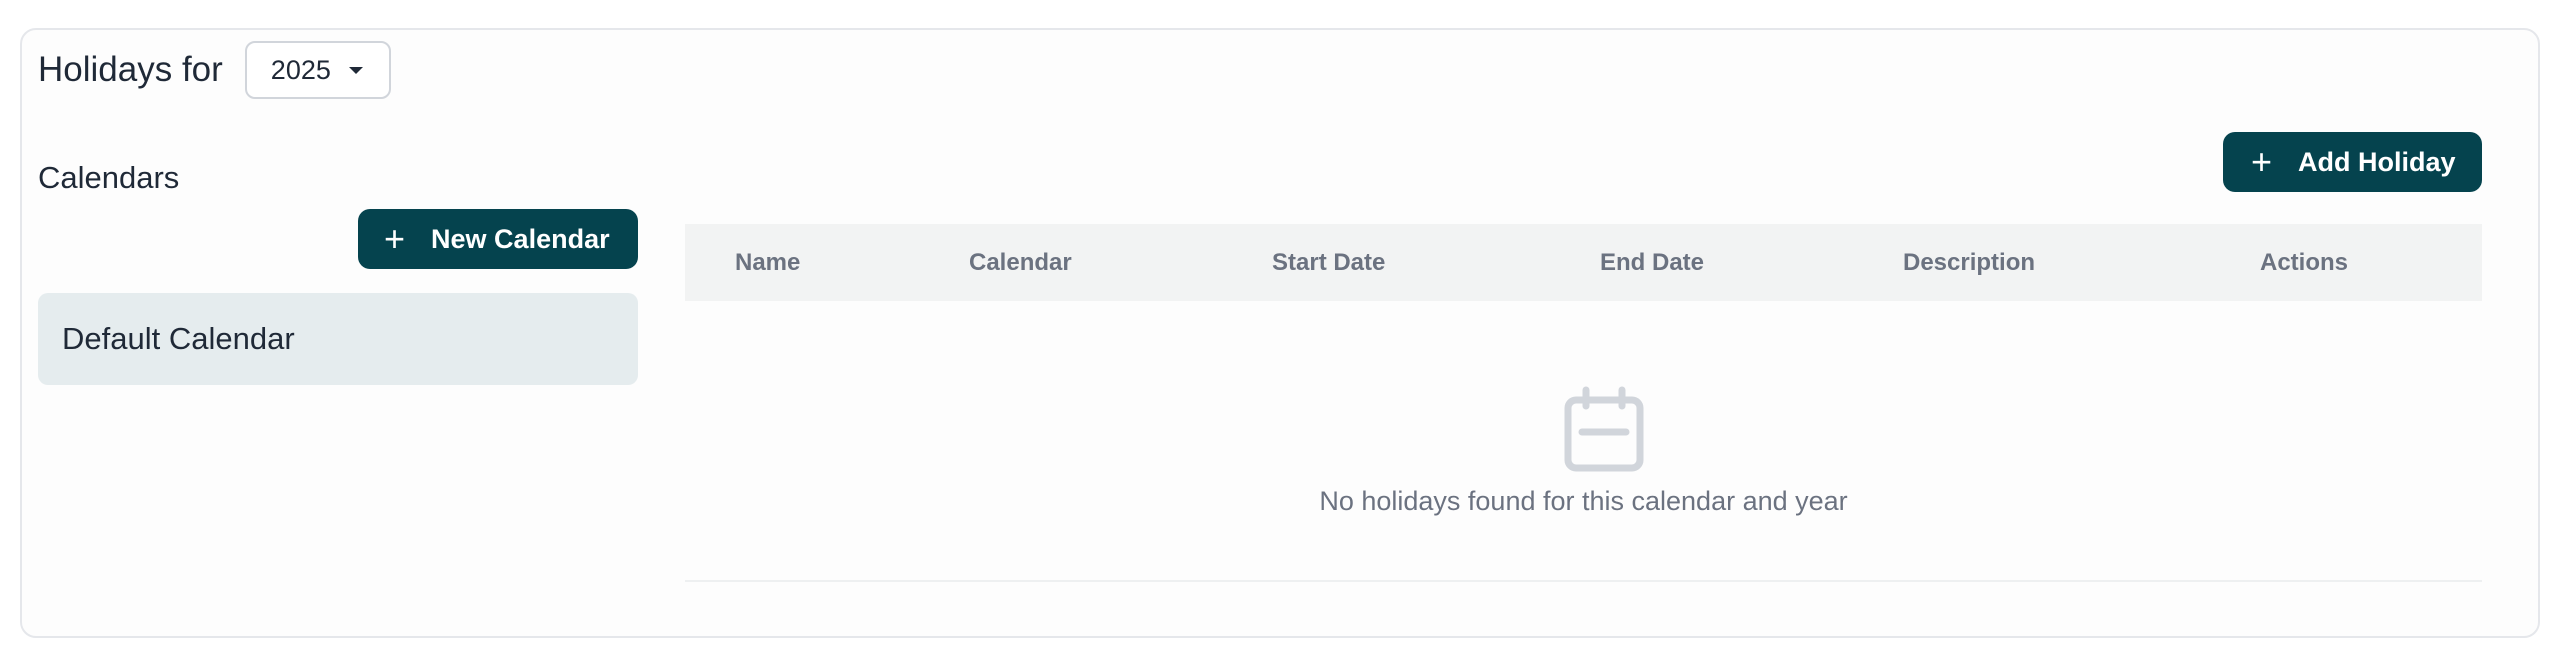 The height and width of the screenshot is (667, 2560). Describe the element at coordinates (767, 263) in the screenshot. I see `column-header-name: Name` at that location.